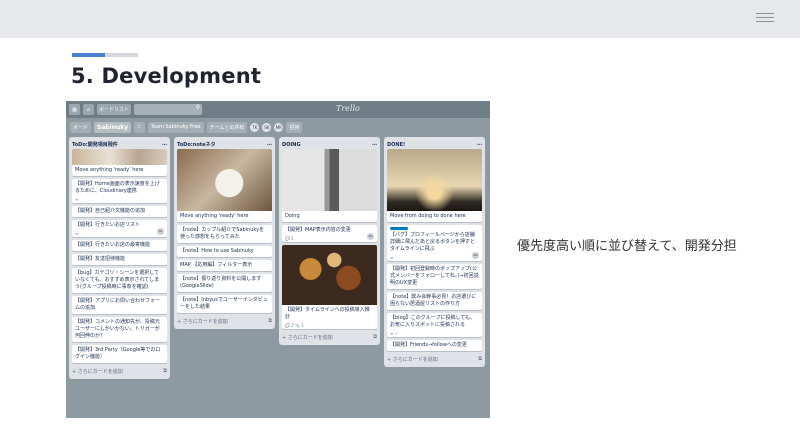 This screenshot has width=800, height=443. Describe the element at coordinates (95, 145) in the screenshot. I see `list-title: ToDo:開発項目残件` at that location.